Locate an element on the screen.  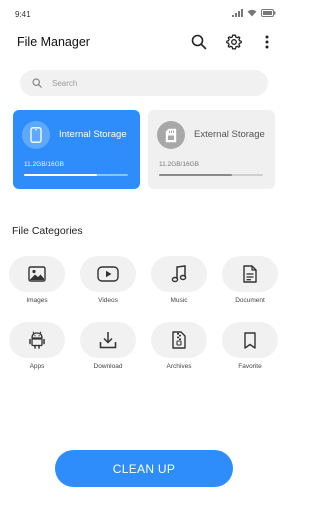
more-options-button is located at coordinates (267, 42).